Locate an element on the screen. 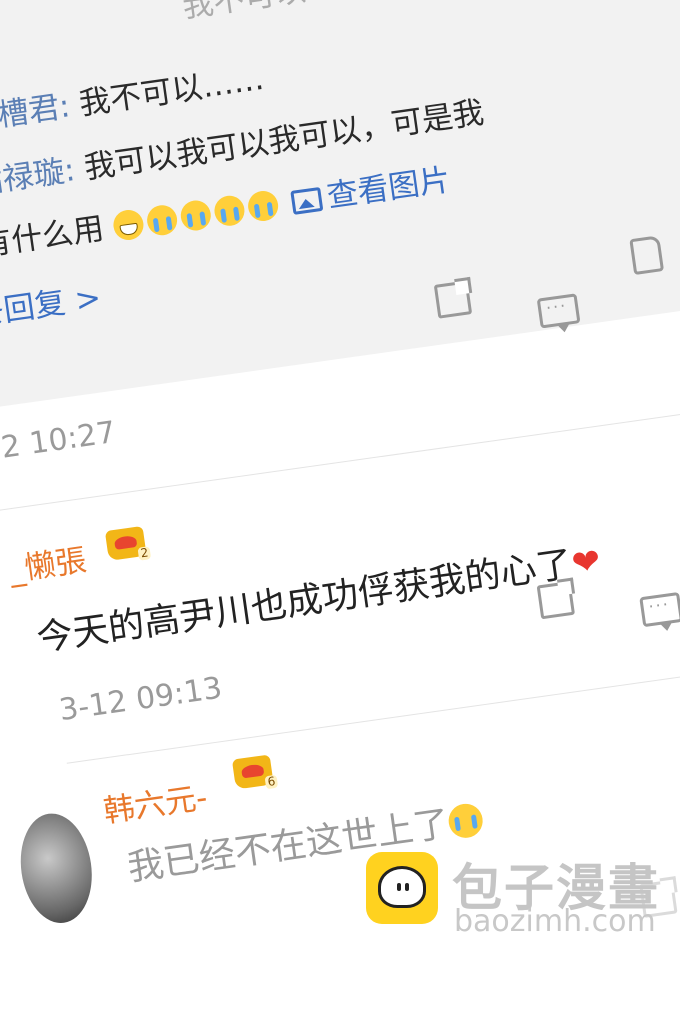 This screenshot has width=680, height=1019. comment-text-content: 今天的高尹川也成功俘获我的心了 is located at coordinates (304, 601).